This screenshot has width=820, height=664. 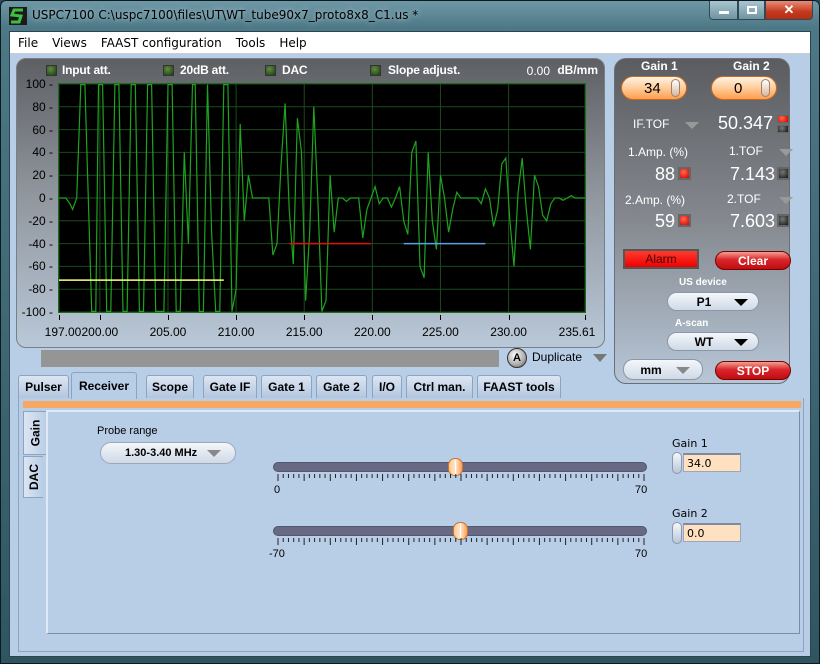 I want to click on gain1-label: Gain 1, so click(x=659, y=66).